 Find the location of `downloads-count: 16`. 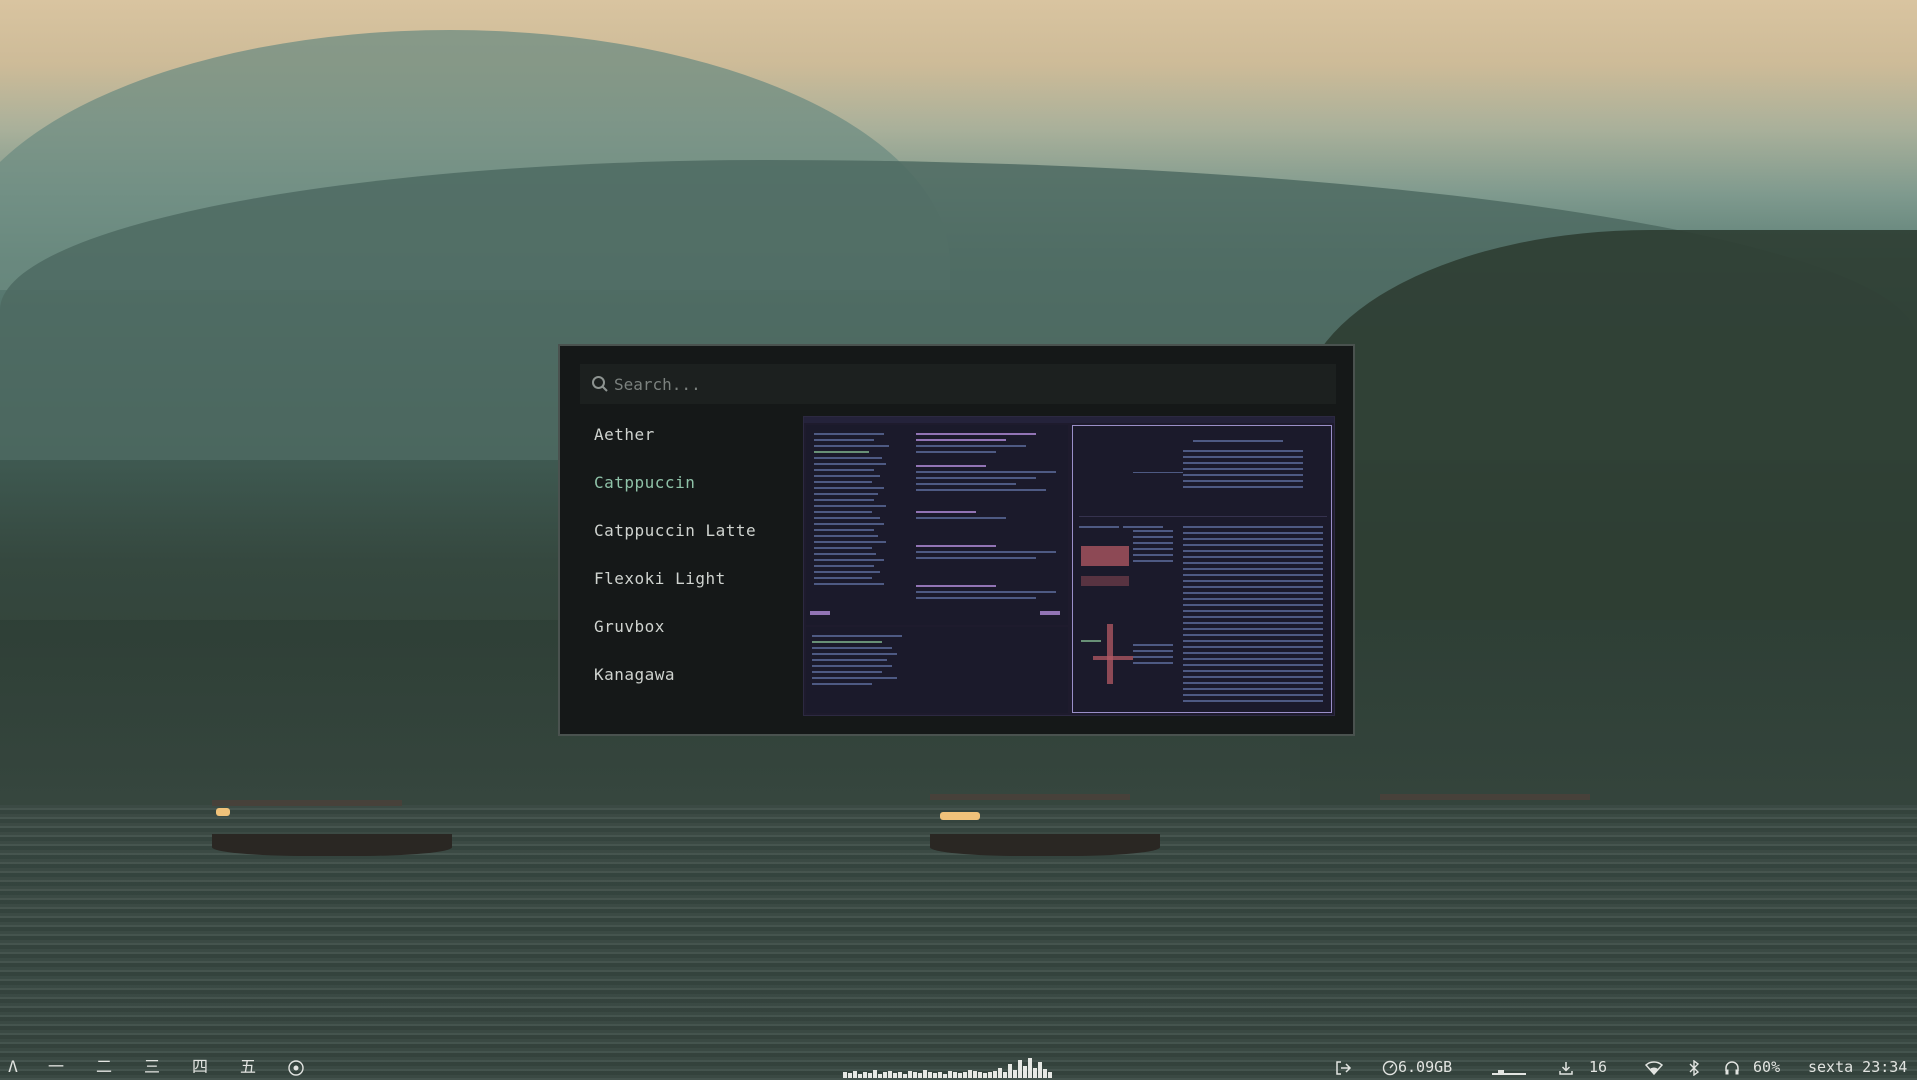

downloads-count: 16 is located at coordinates (1598, 1067).